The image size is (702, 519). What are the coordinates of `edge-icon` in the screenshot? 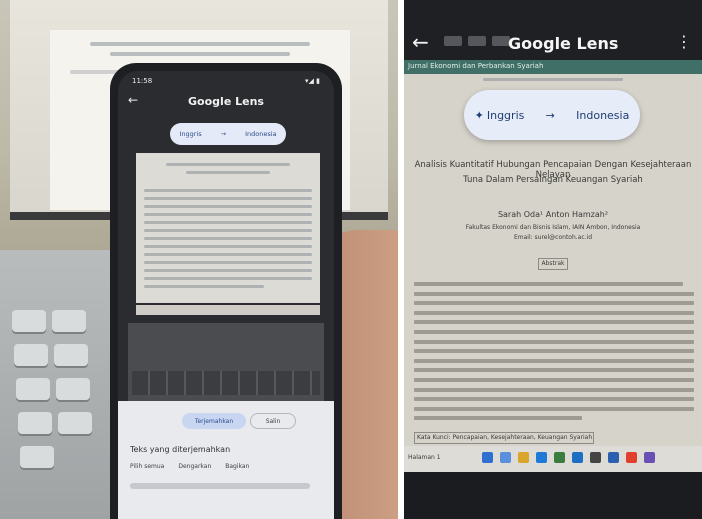 It's located at (541, 457).